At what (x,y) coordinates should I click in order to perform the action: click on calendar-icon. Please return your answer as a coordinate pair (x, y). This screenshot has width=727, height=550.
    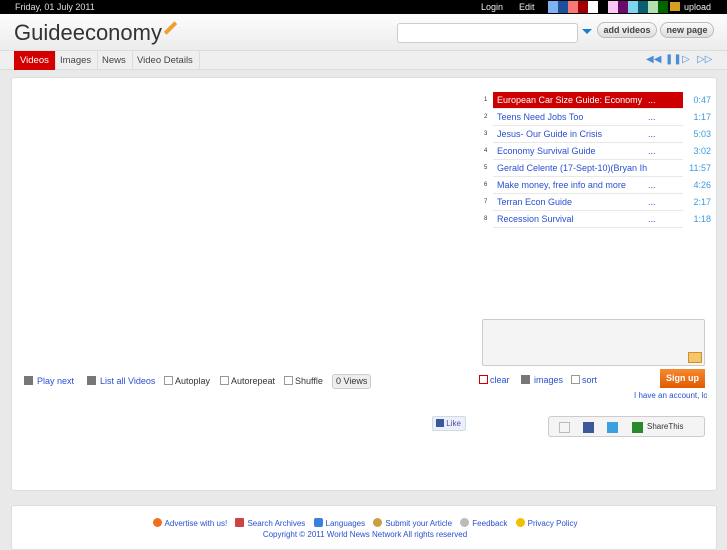
    Looking at the image, I should click on (240, 522).